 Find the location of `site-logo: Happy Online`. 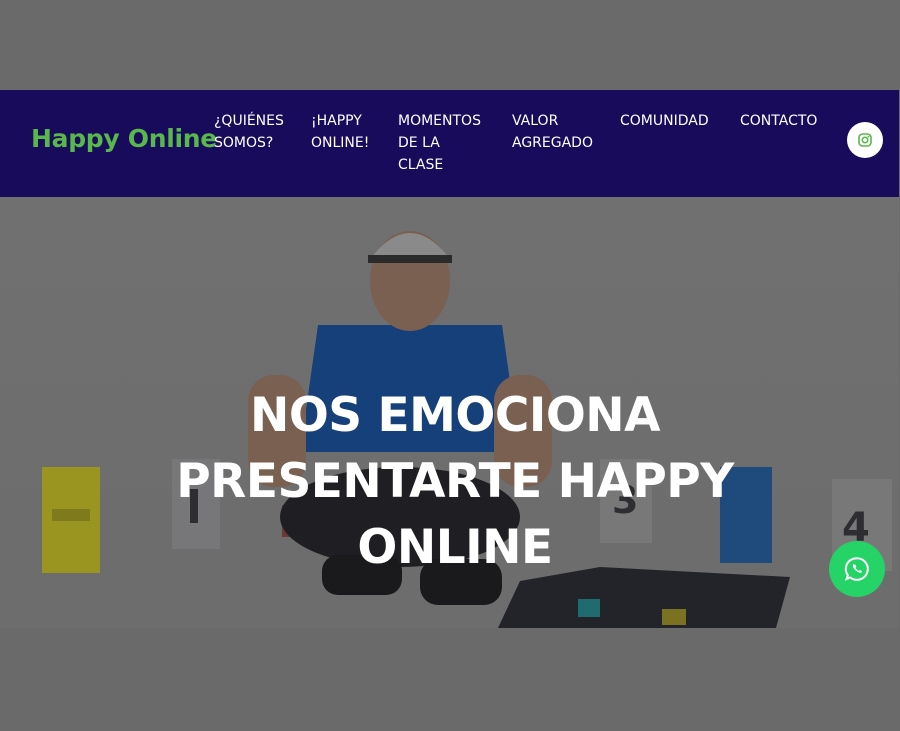

site-logo: Happy Online is located at coordinates (124, 138).